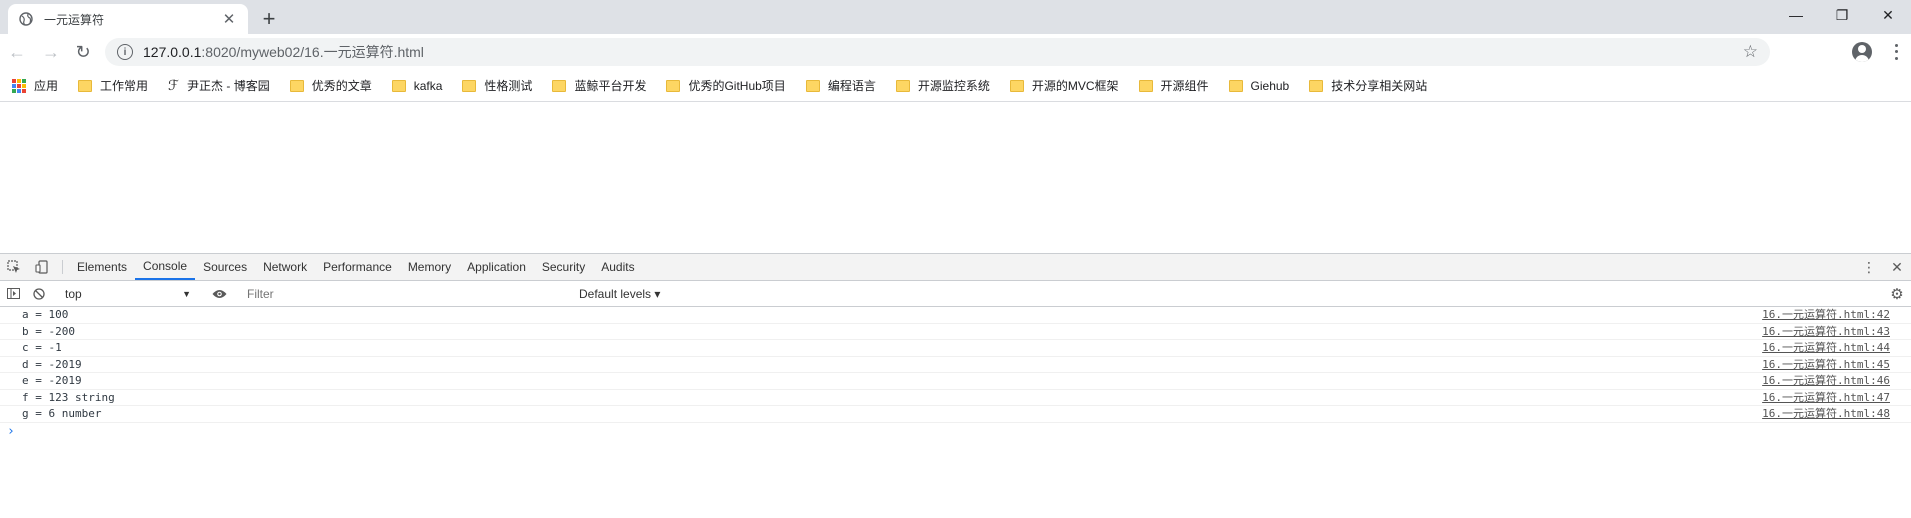 This screenshot has width=1911, height=518. I want to click on source-link: 16.一元运算符.html:48, so click(1826, 414).